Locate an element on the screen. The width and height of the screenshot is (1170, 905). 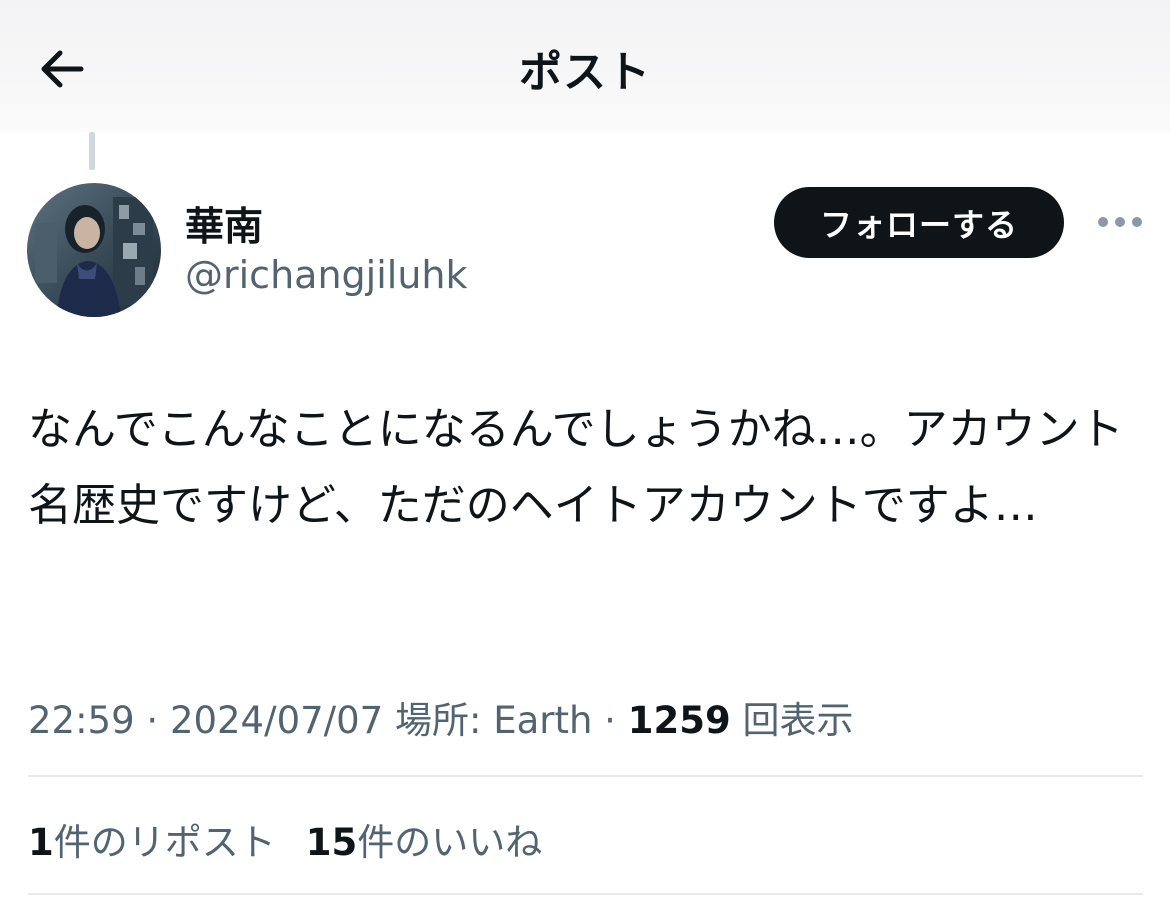
likes-stat: 15件のいいね is located at coordinates (424, 842).